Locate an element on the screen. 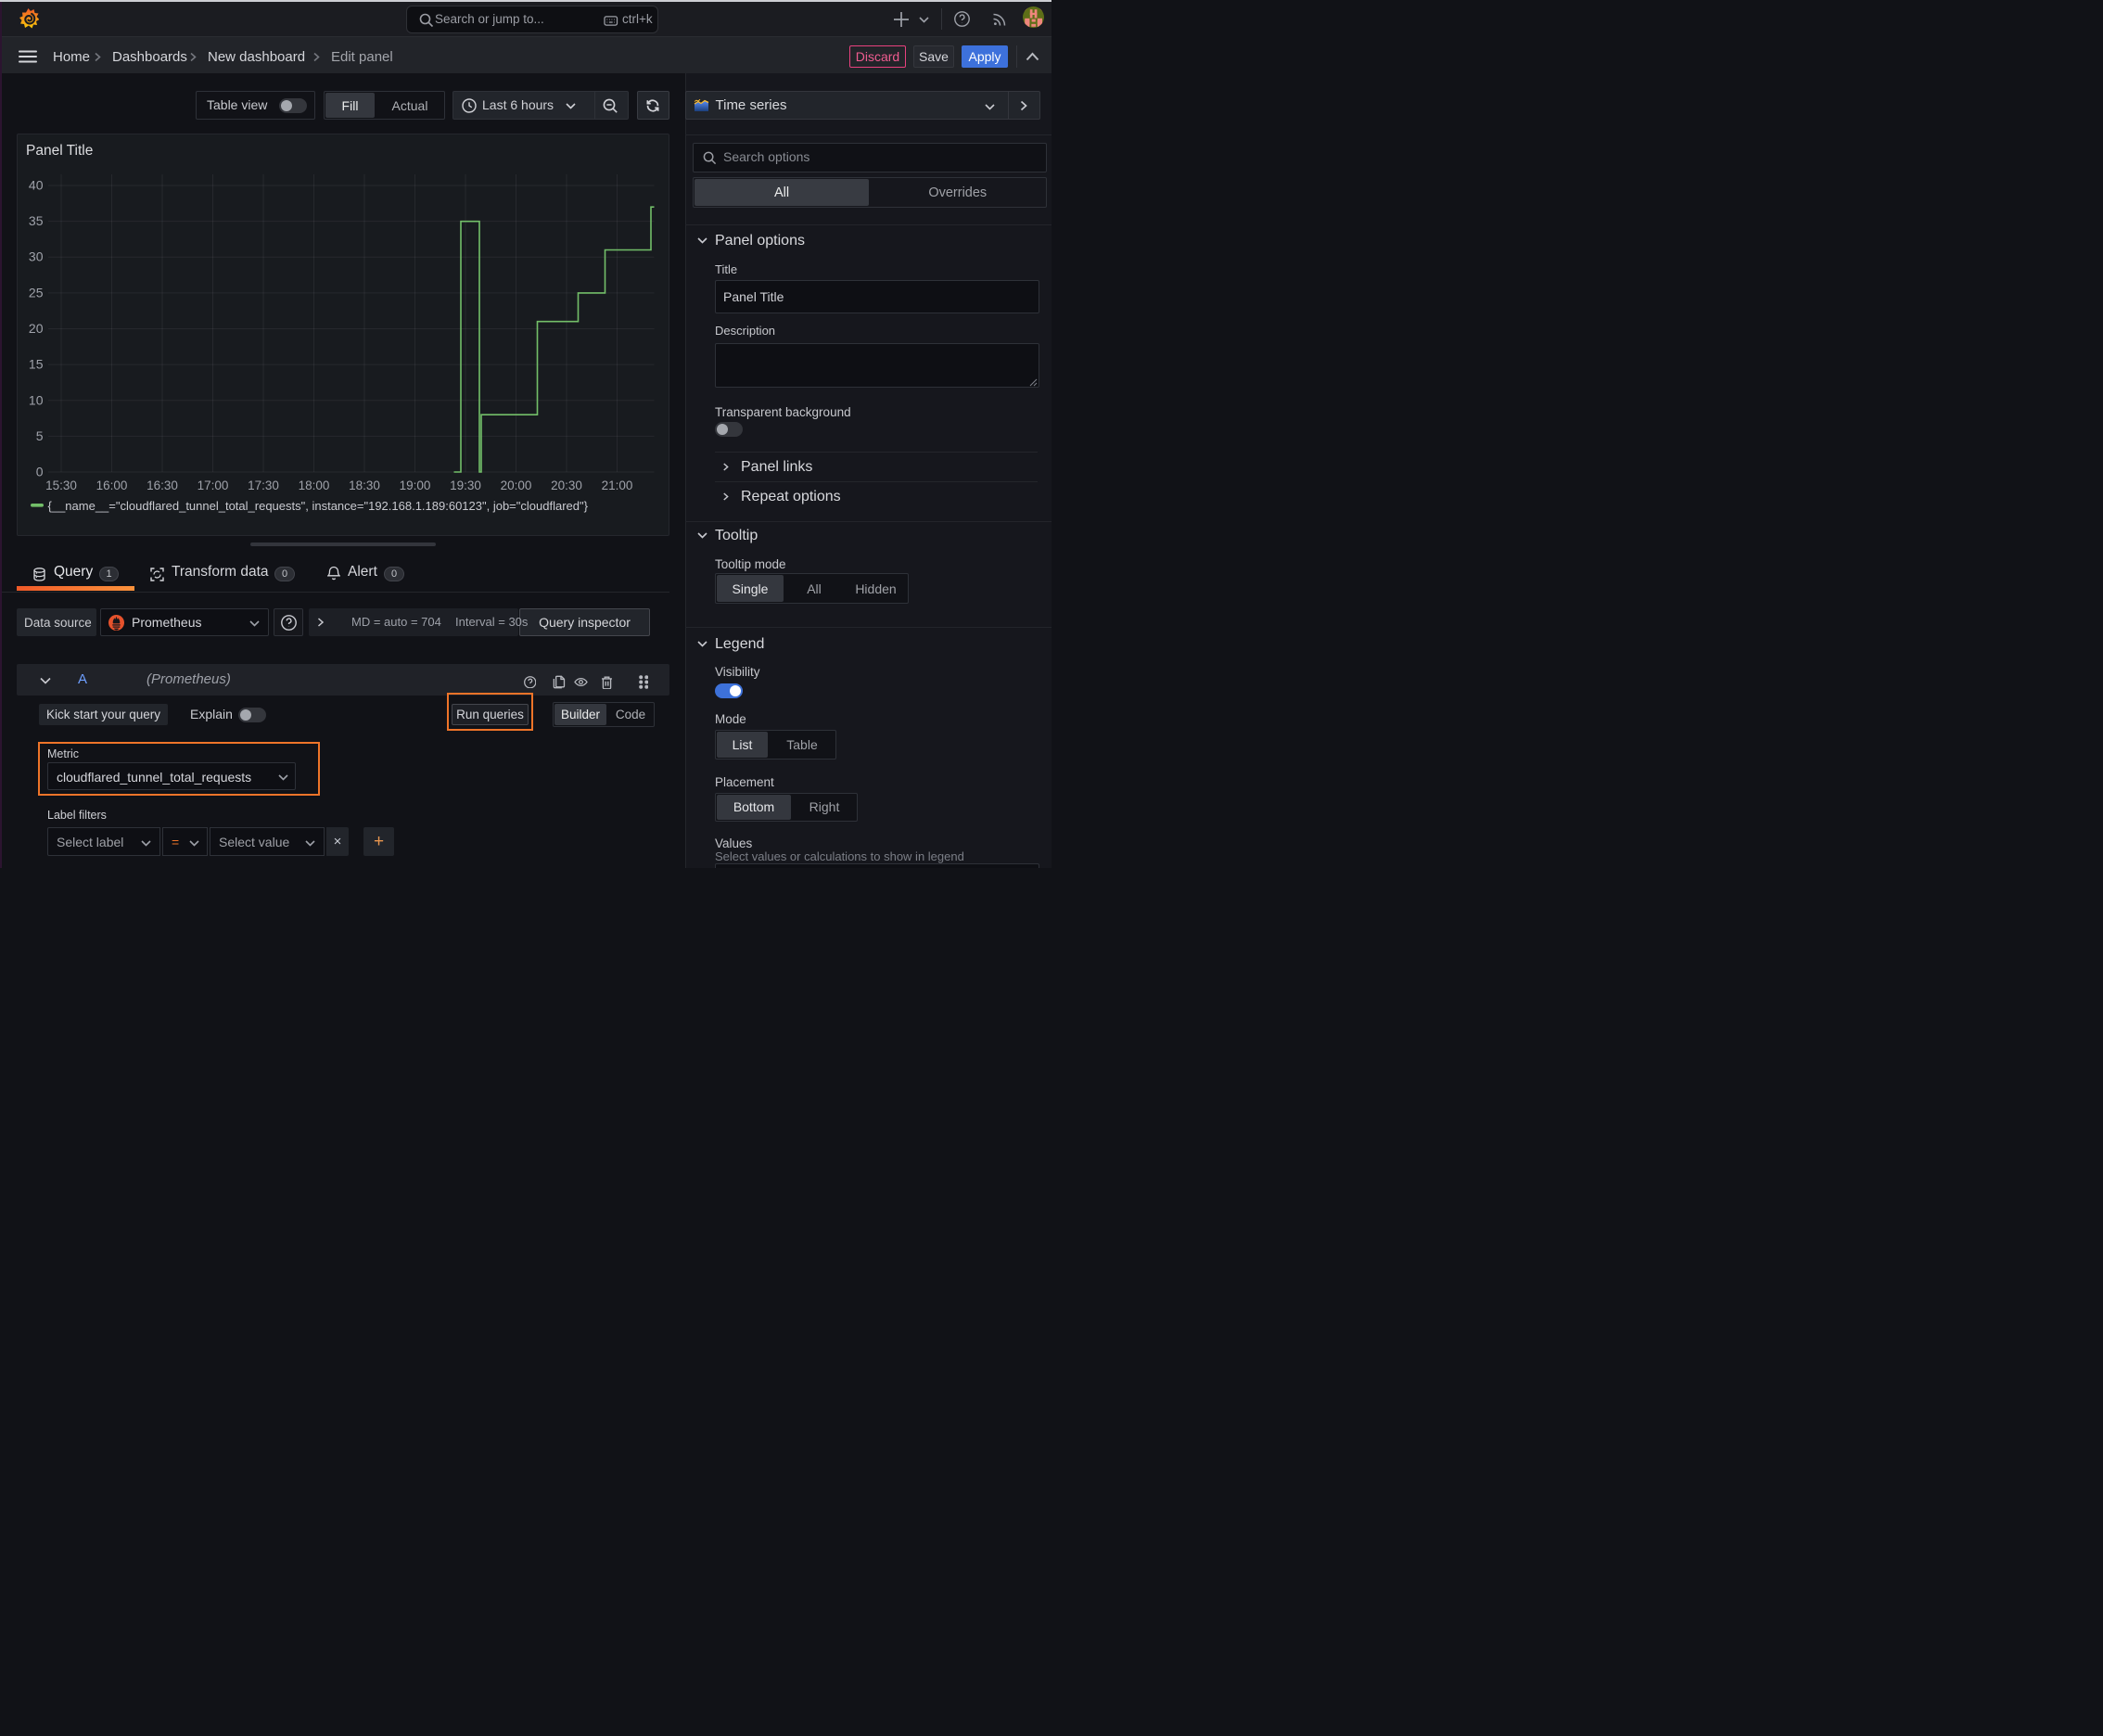  svg-text: 17:30 is located at coordinates (263, 485).